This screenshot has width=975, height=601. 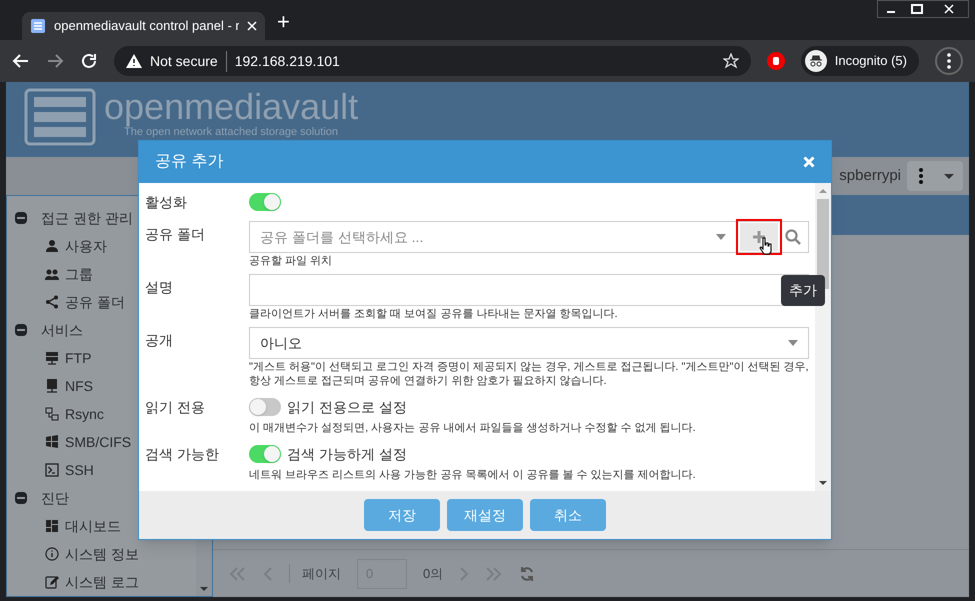 I want to click on address-bar: Not secure 192.168.219.101, so click(x=432, y=61).